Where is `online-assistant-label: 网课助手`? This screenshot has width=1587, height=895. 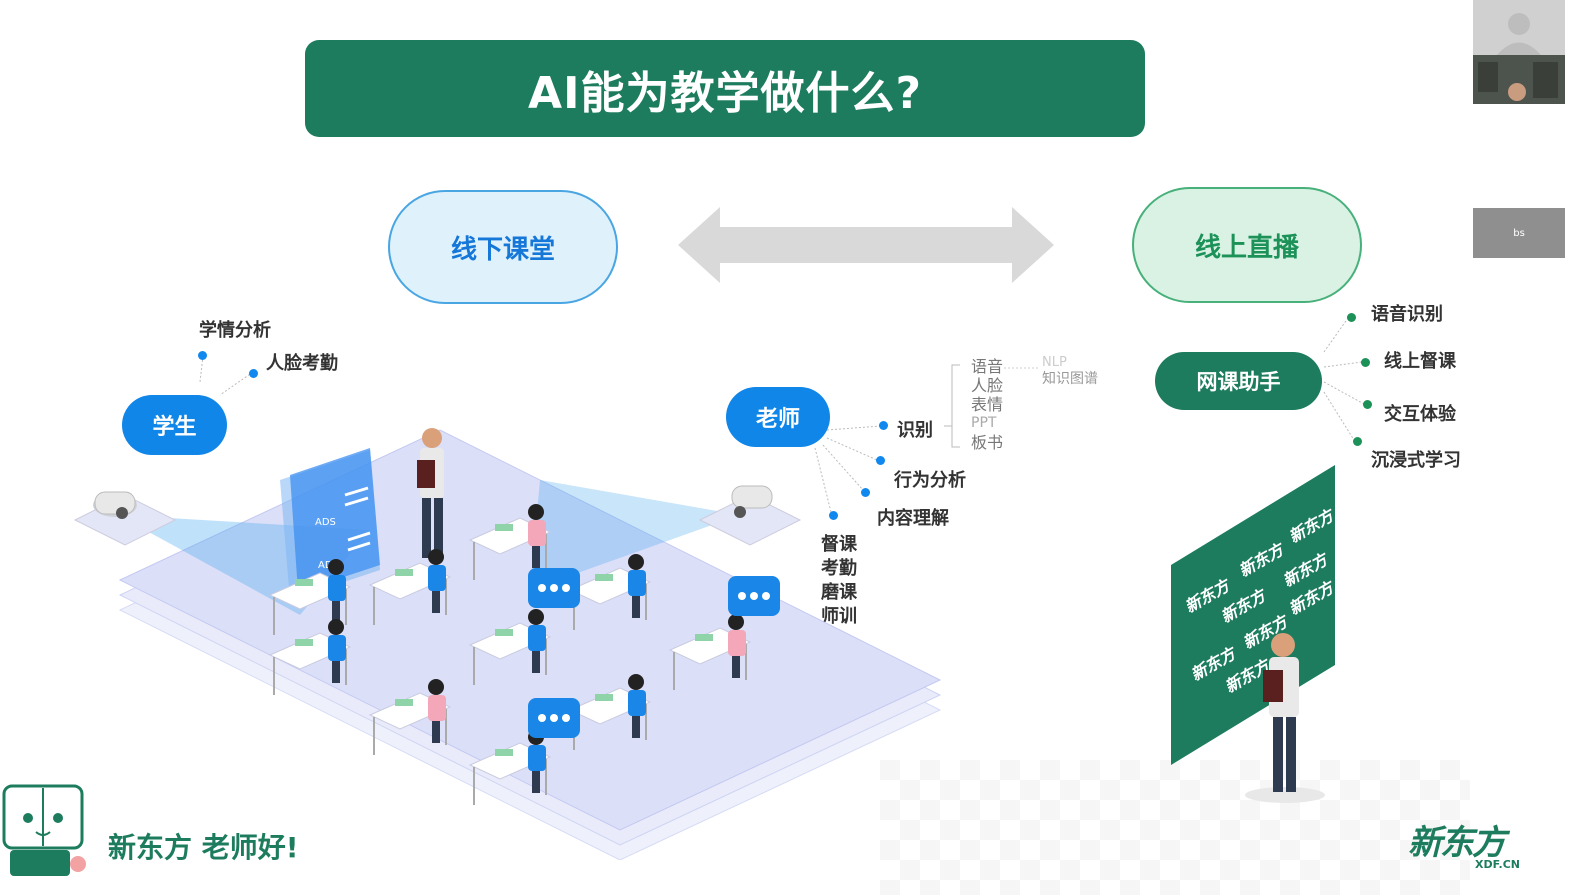
online-assistant-label: 网课助手 is located at coordinates (1238, 382).